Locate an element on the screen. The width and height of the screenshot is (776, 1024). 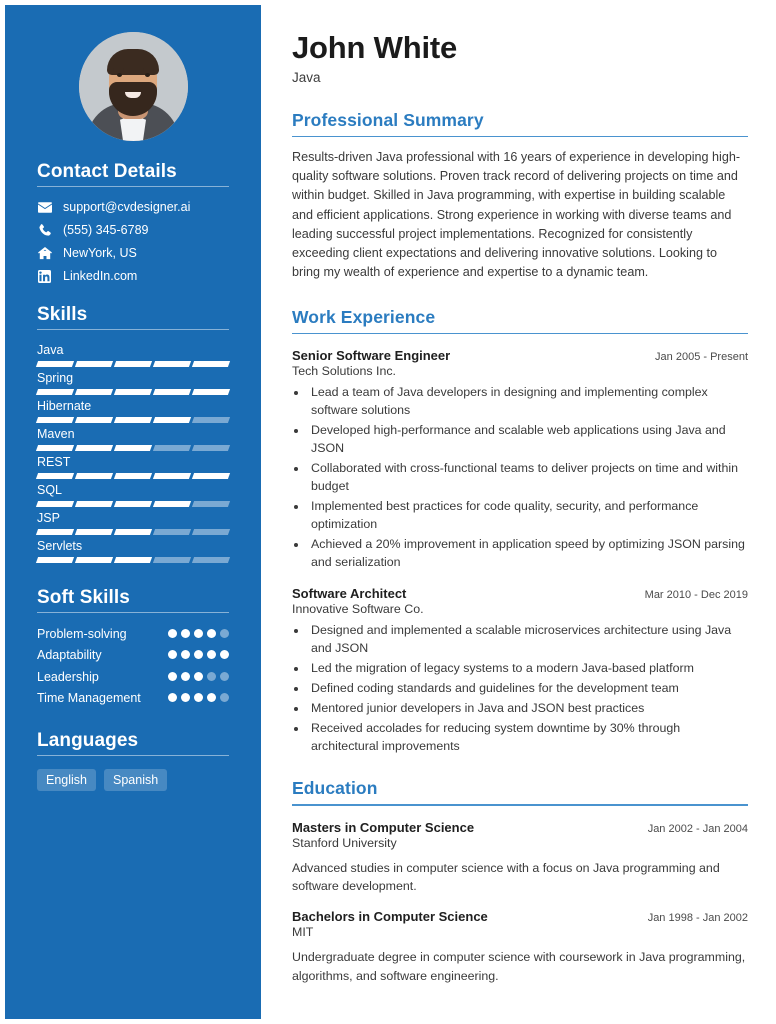
professional-summary-heading: Professional Summary is located at coordinates (388, 119).